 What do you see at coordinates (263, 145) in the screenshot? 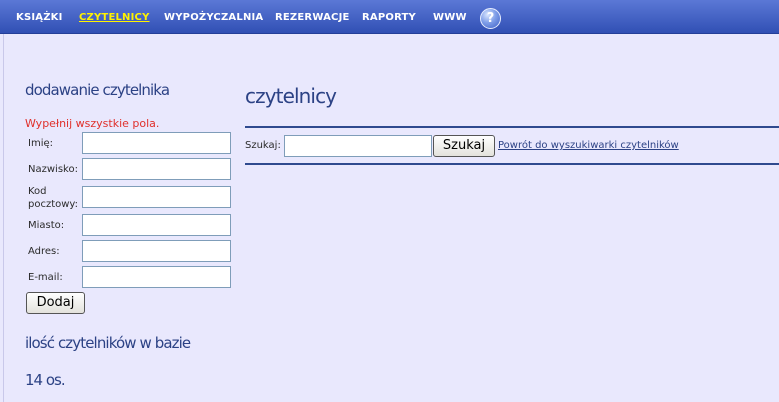
I see `search-label: Szukaj:` at bounding box center [263, 145].